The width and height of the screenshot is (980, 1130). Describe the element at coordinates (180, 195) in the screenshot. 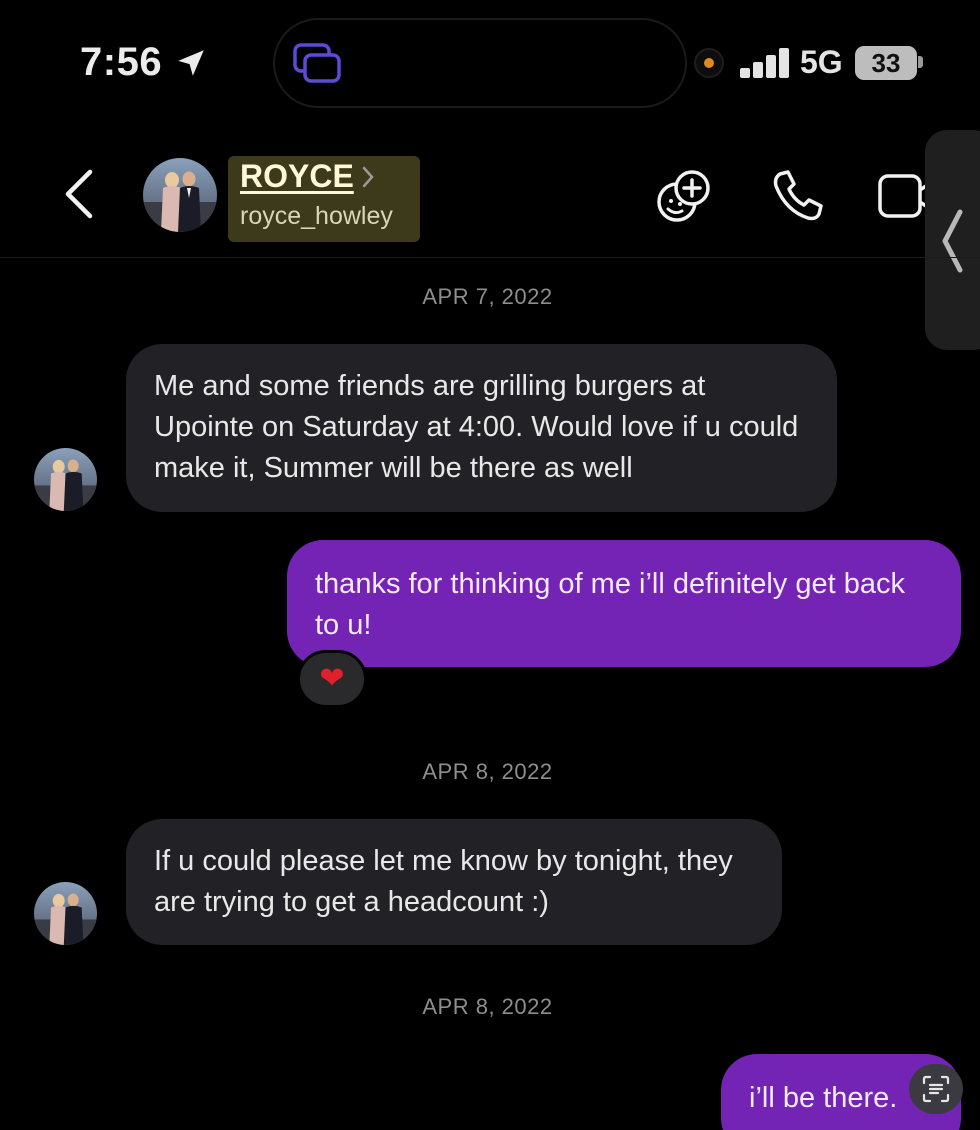

I see `contact-avatar` at that location.